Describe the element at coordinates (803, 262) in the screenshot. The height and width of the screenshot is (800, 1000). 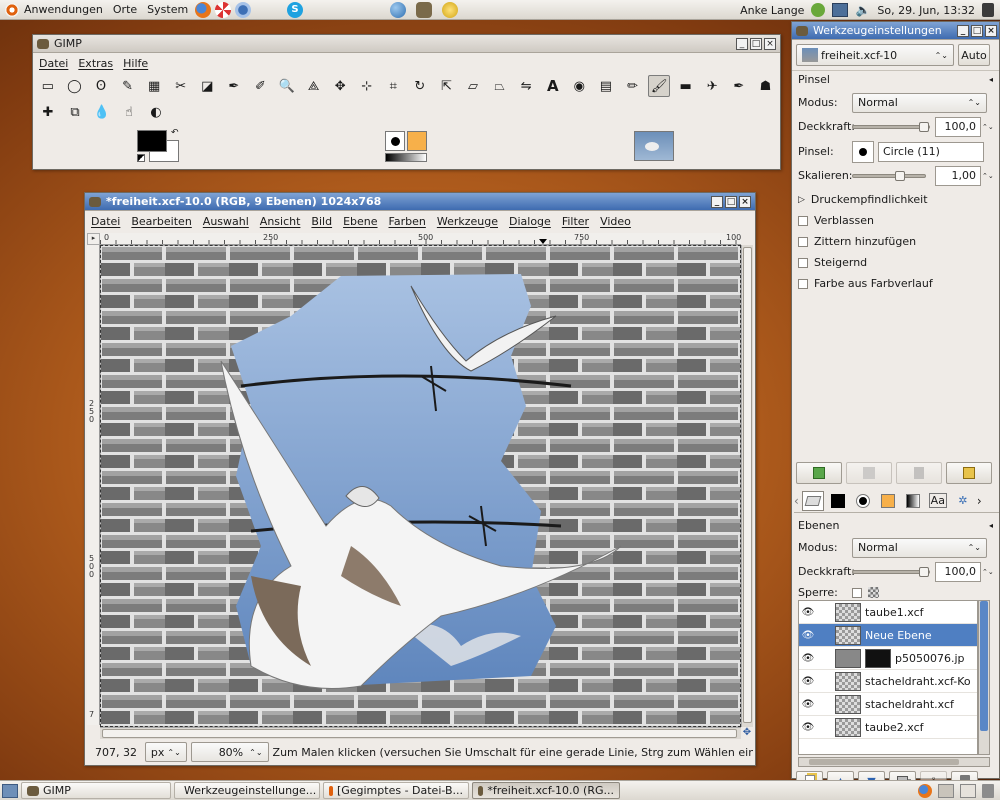
I see `steigernd-checkbox` at that location.